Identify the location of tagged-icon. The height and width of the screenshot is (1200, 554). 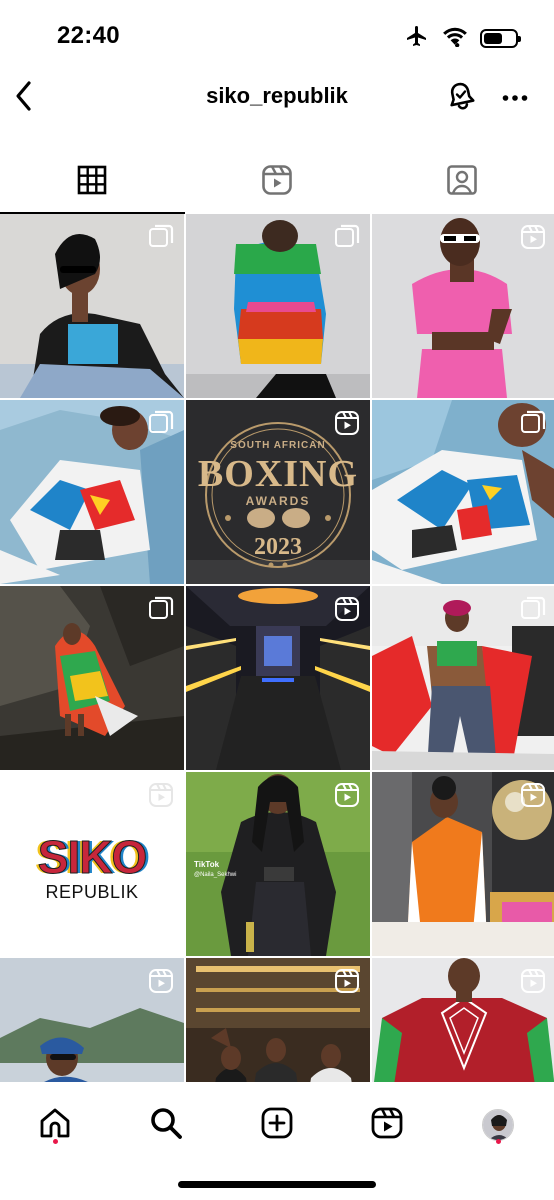
(462, 182).